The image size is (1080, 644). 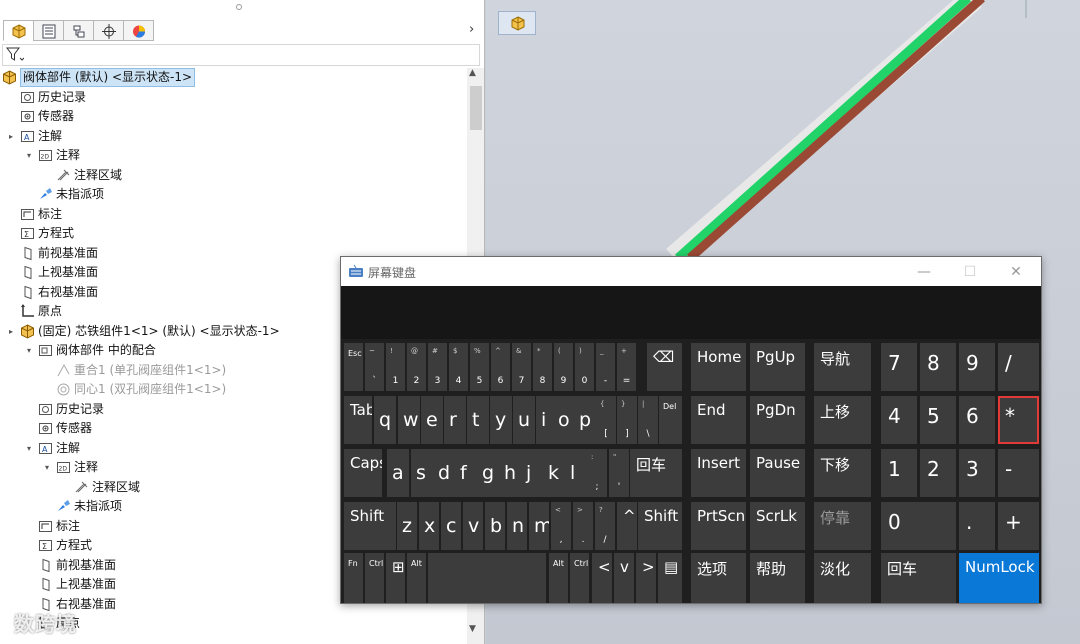 What do you see at coordinates (842, 526) in the screenshot?
I see `key-dock: 停靠` at bounding box center [842, 526].